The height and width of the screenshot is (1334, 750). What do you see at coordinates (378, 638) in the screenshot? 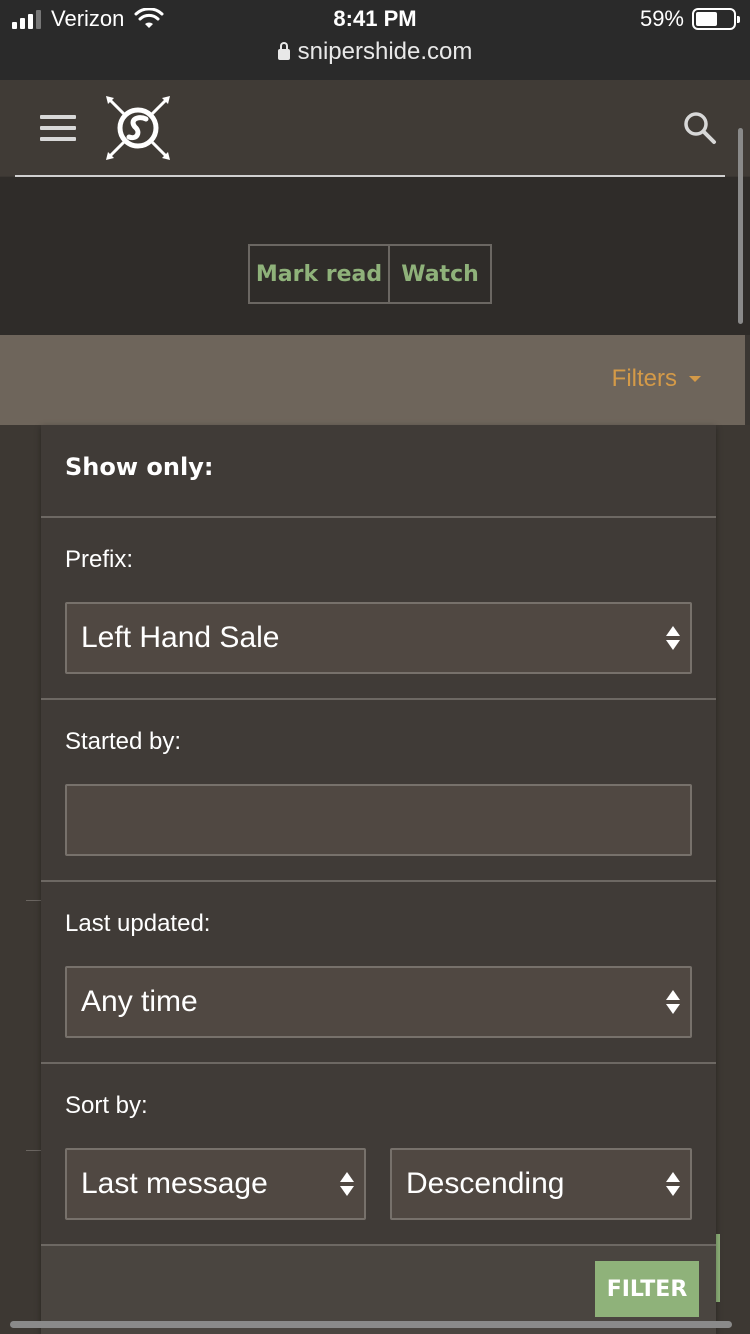
I see `prefix-select: Left Hand Sale` at bounding box center [378, 638].